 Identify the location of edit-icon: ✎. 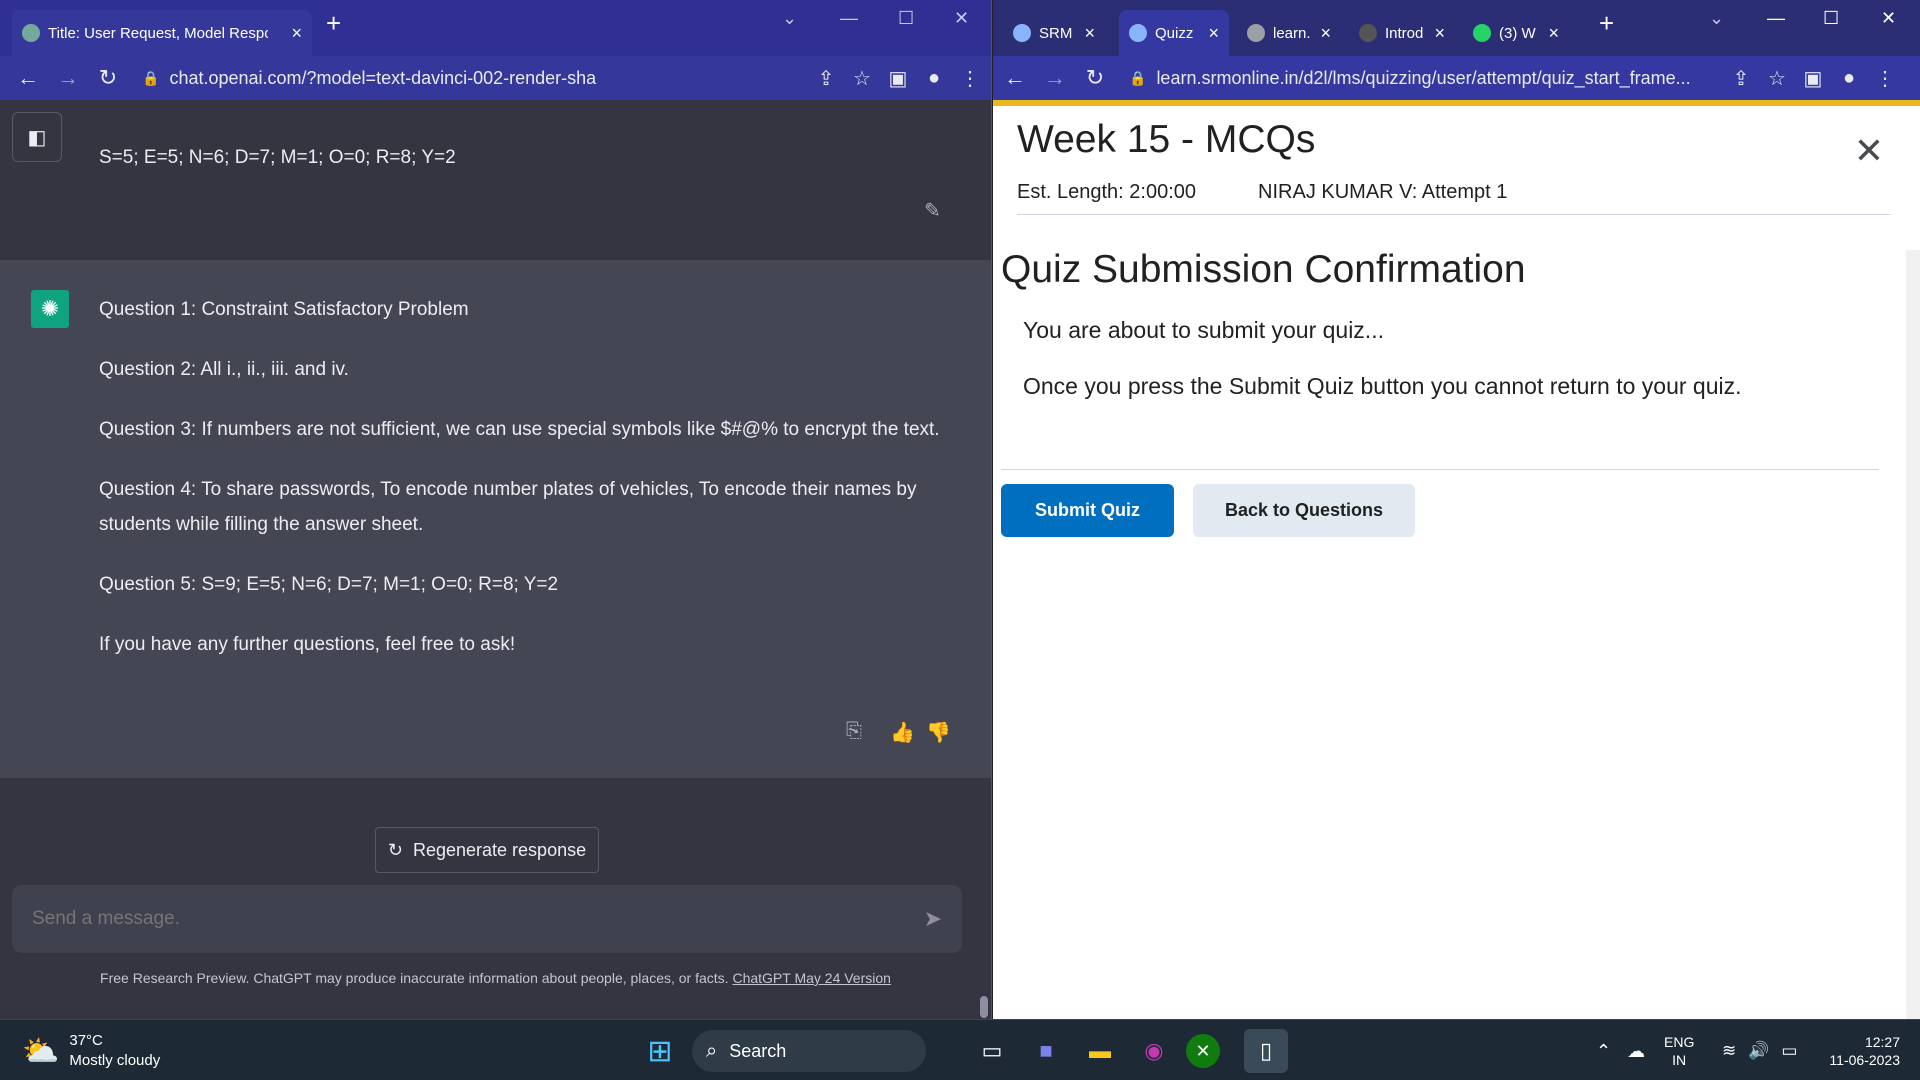
(932, 210).